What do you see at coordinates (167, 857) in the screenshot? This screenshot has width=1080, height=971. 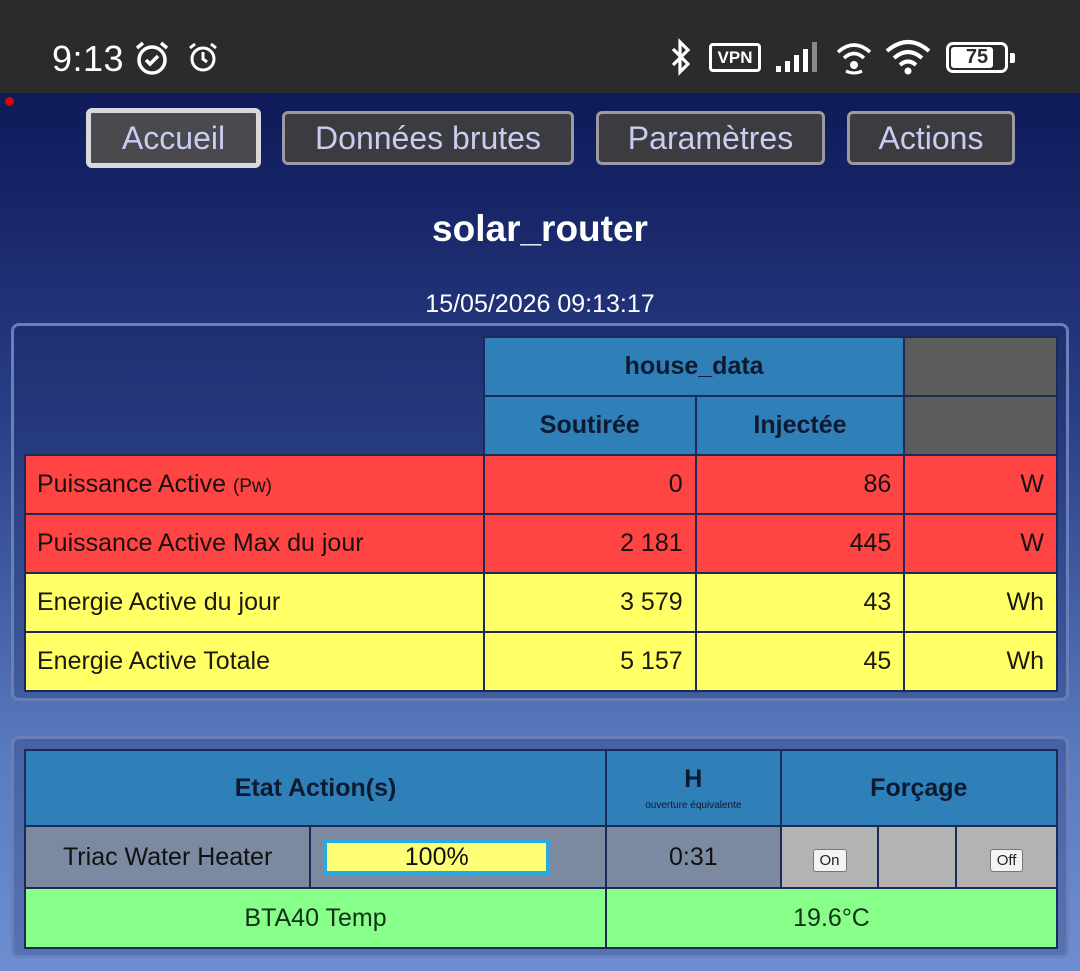 I see `triac-name: Triac Water Heater` at bounding box center [167, 857].